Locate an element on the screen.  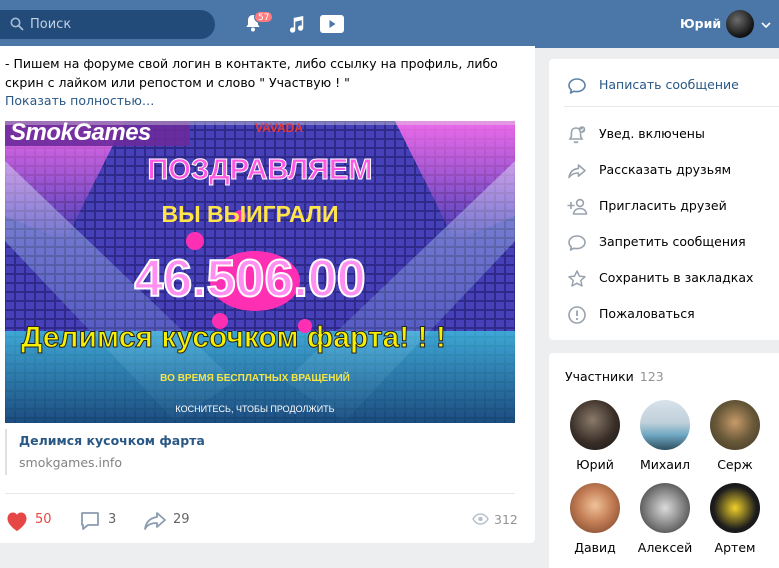
menu-item-tell-friends: Рассказать друзьям is located at coordinates (664, 170).